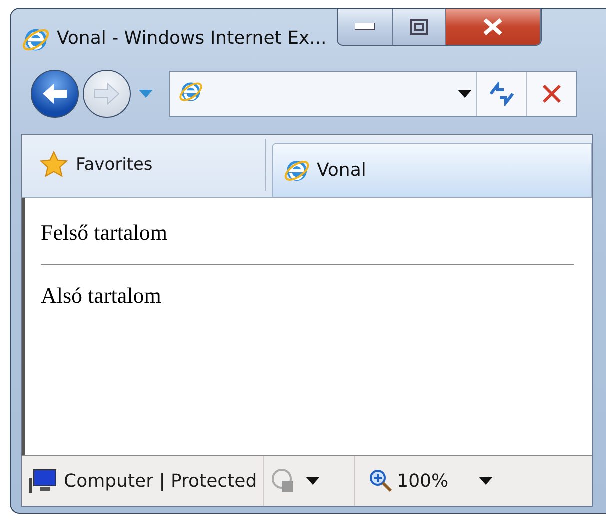  Describe the element at coordinates (144, 165) in the screenshot. I see `favorites-button: Favorites` at that location.